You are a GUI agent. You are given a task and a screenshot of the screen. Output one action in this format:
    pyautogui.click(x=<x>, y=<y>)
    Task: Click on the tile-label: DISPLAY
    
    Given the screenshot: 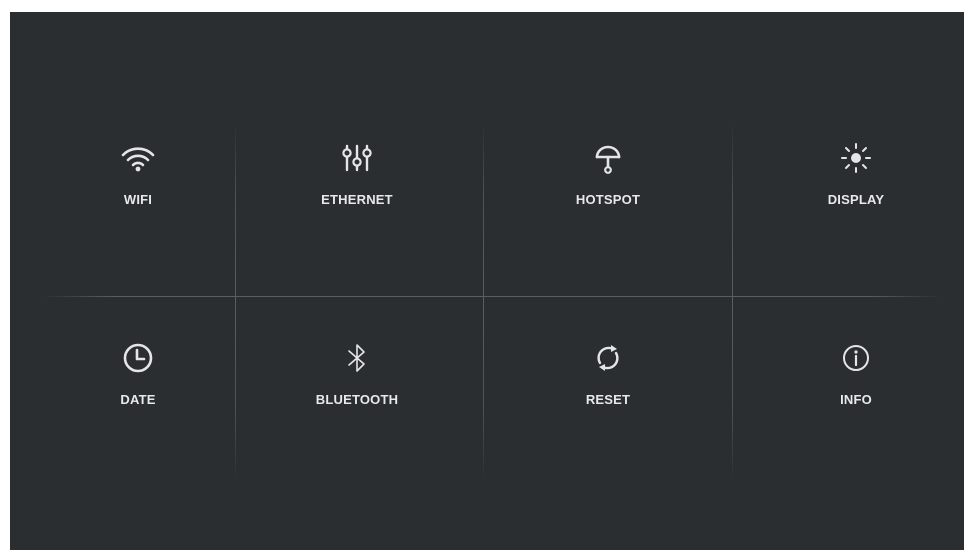 What is the action you would take?
    pyautogui.click(x=856, y=199)
    